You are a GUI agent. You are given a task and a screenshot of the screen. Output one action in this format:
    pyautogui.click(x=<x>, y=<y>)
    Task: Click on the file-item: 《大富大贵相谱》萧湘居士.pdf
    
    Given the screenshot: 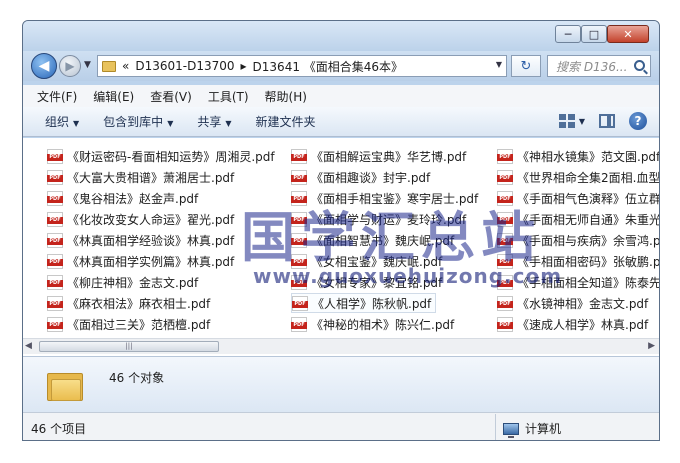 What is the action you would take?
    pyautogui.click(x=140, y=177)
    